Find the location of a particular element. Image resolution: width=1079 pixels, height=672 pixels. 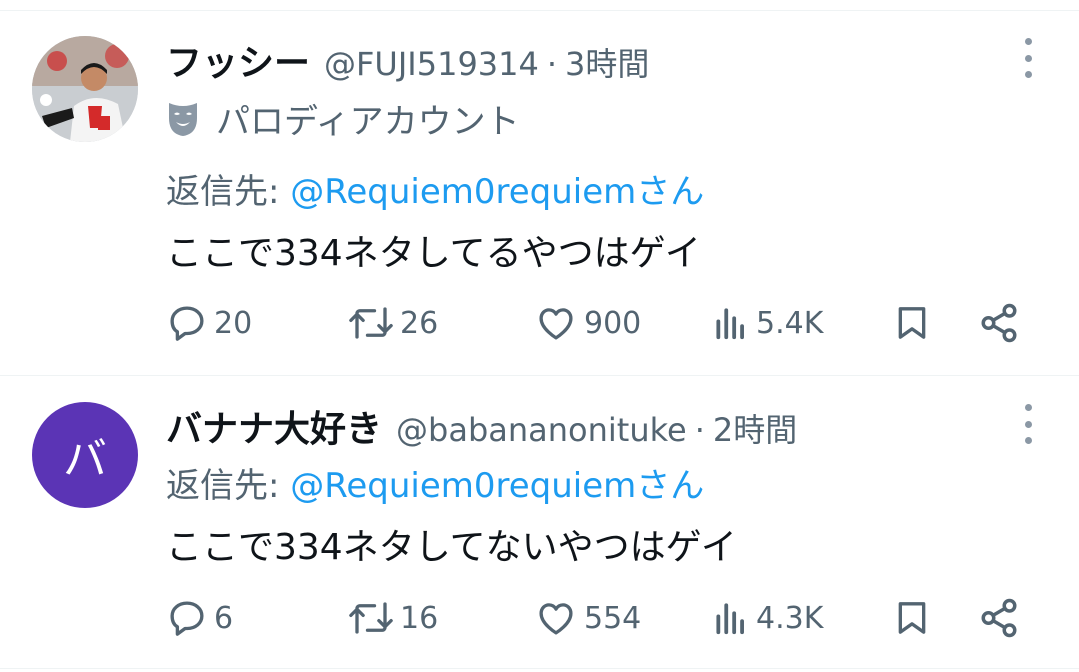

tweet-header: フッシー @FUJI519314 · 3時間 is located at coordinates (407, 60).